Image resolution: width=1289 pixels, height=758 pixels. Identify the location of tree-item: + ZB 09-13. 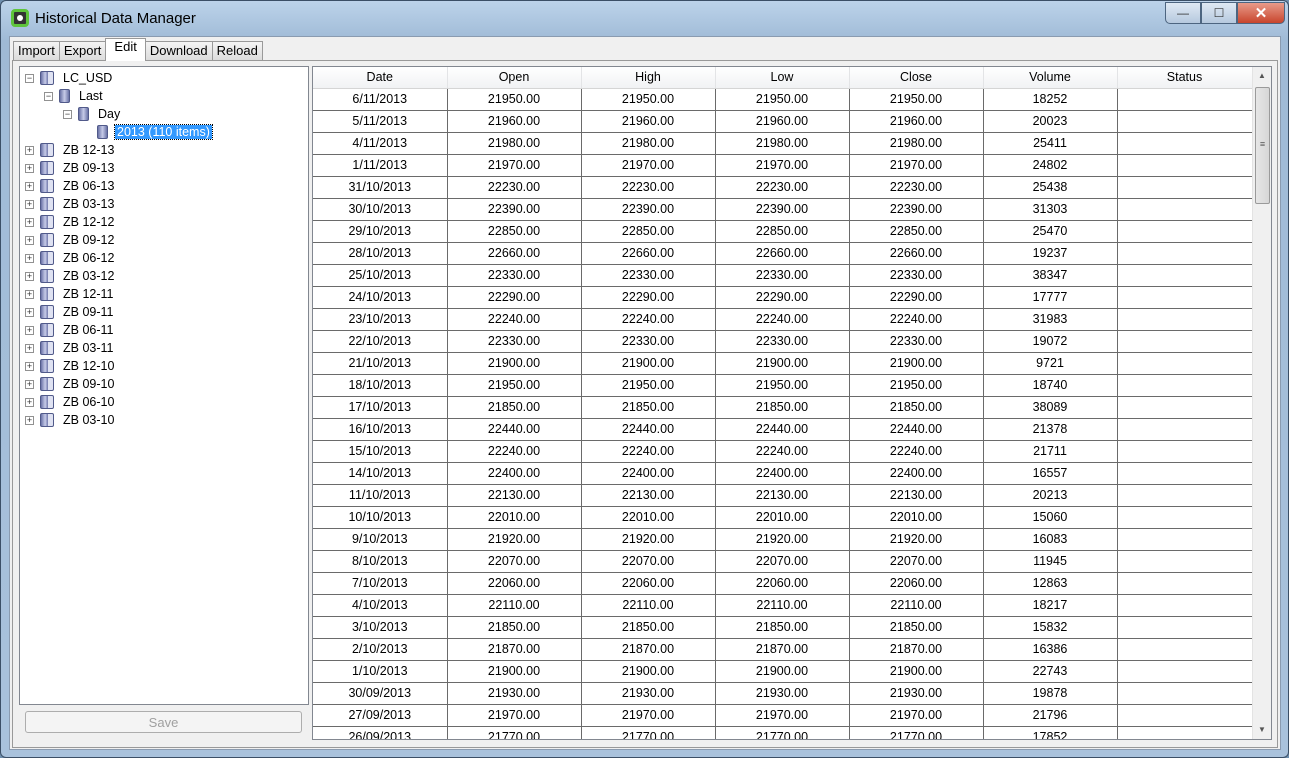
(70, 168).